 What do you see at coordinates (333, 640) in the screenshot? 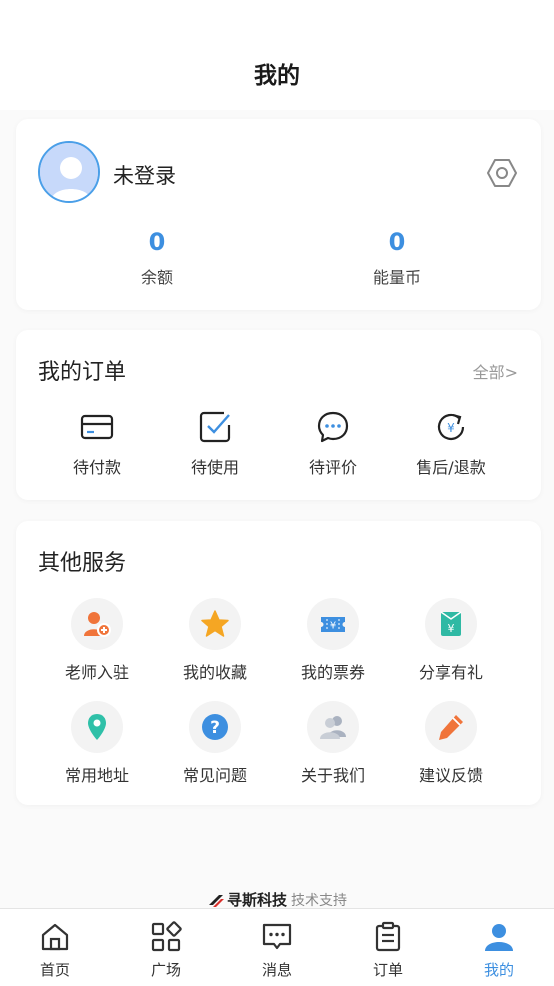
I see `service-tickets: ¥ 我的票券` at bounding box center [333, 640].